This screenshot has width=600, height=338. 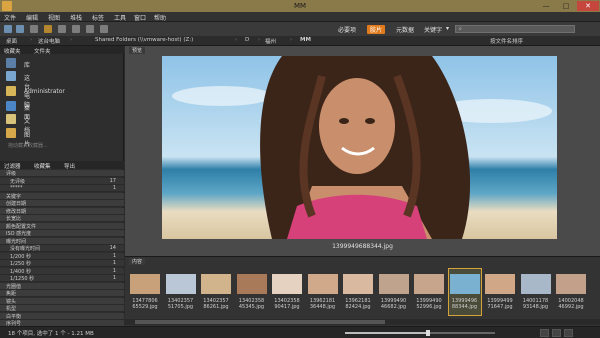 What do you see at coordinates (32, 17) in the screenshot?
I see `menu-edit: 编辑` at bounding box center [32, 17].